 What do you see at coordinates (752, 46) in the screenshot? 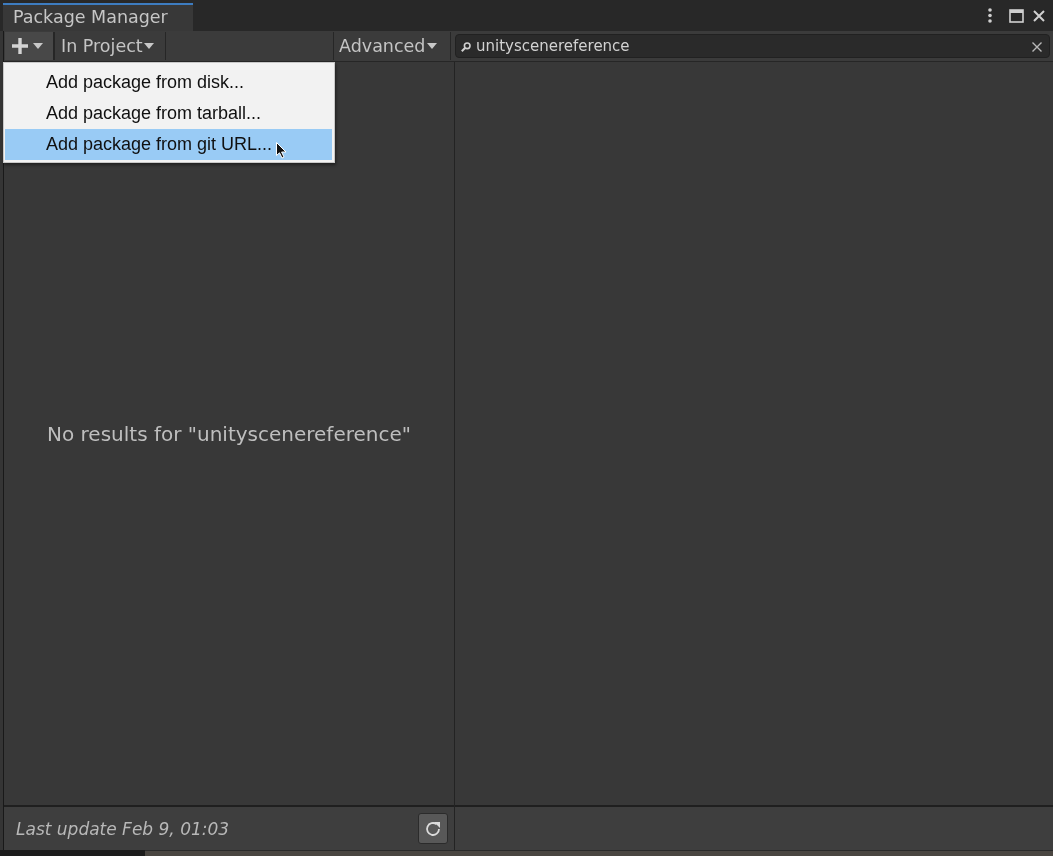
I see `search-field: unityscenereference` at bounding box center [752, 46].